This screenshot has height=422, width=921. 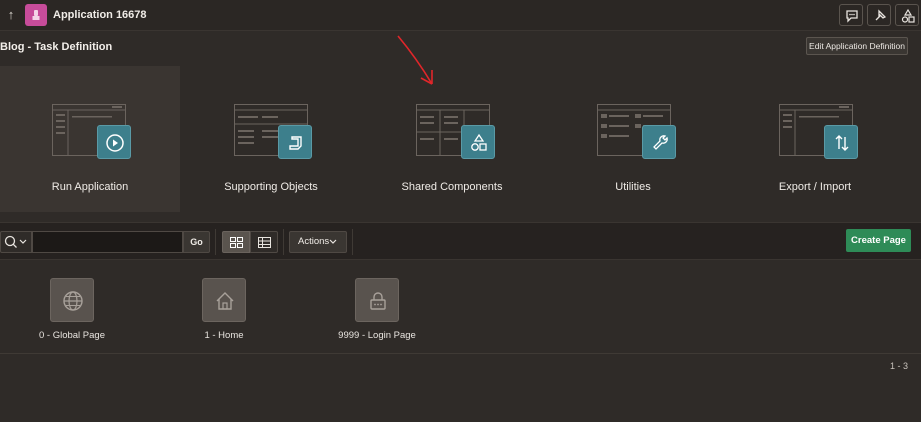 I want to click on tile-run-application: Run Application, so click(x=90, y=139).